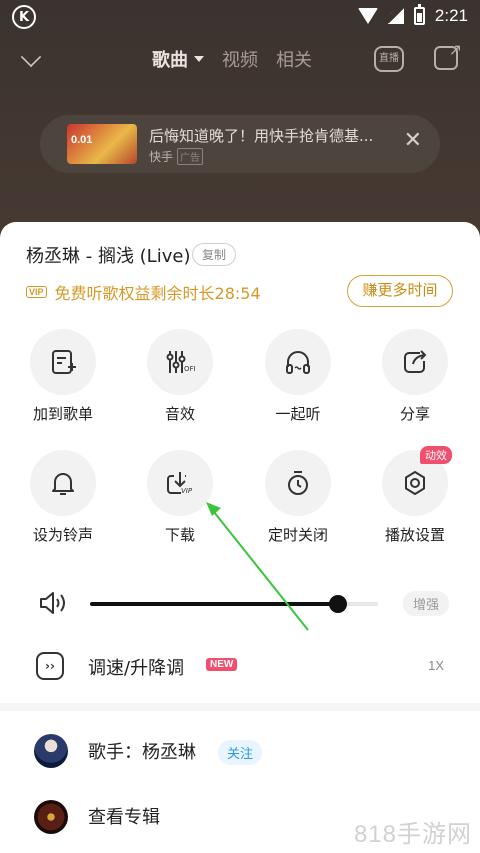 The image size is (480, 853). I want to click on ad-banner: 0.01 后悔知道晚了！用快手抢肯德基... 快手 广告 ✕, so click(240, 144).